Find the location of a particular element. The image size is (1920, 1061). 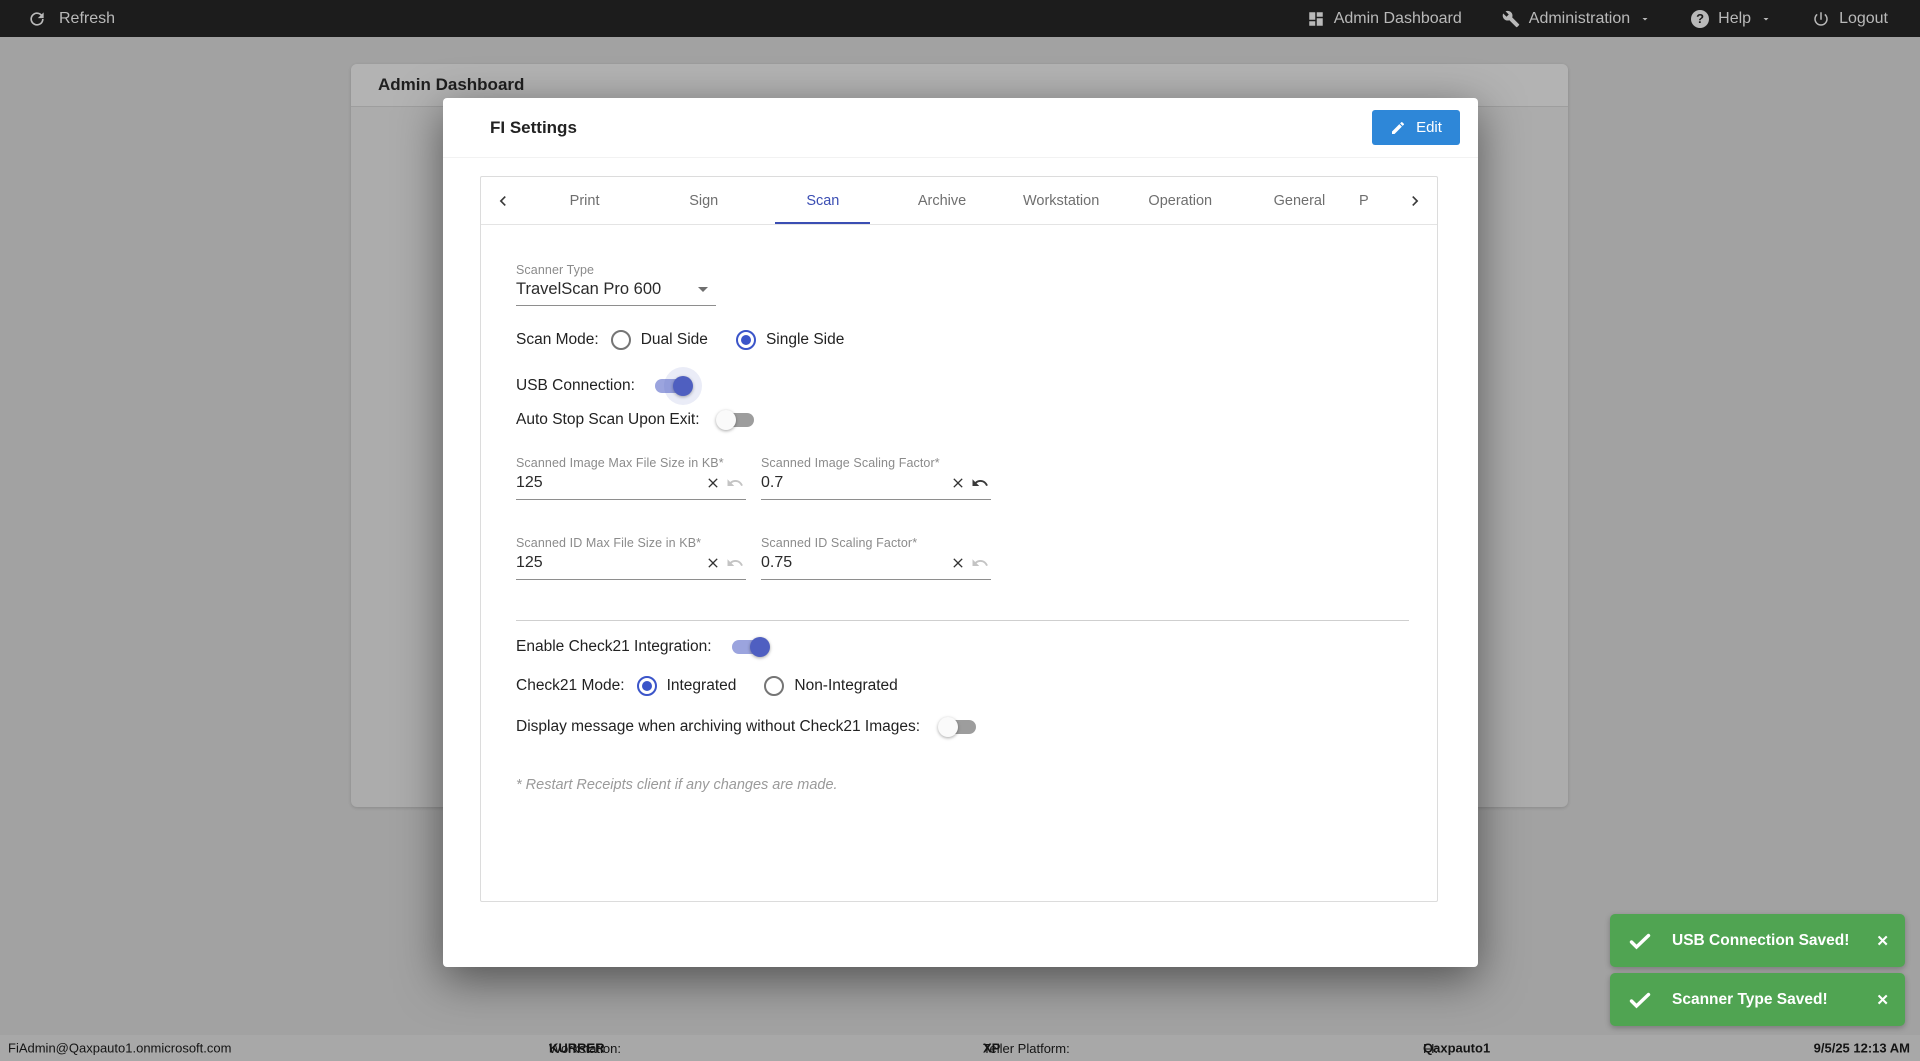

scanner-type-label: Scanner Type is located at coordinates (555, 270).